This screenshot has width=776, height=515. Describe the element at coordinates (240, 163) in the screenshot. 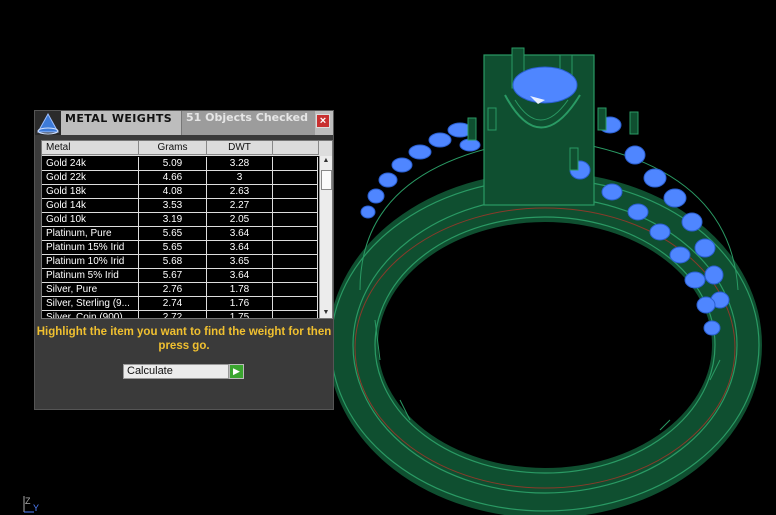

I see `dwt-cell: 3.28` at that location.